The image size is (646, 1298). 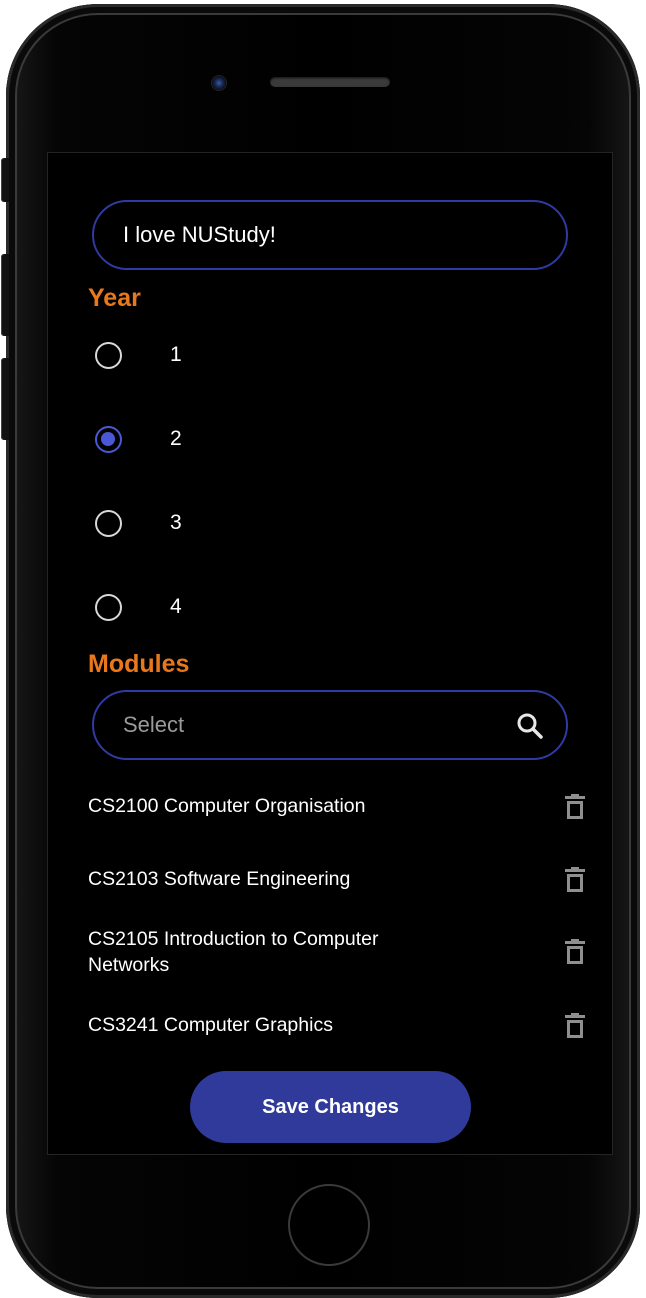 What do you see at coordinates (176, 438) in the screenshot?
I see `radio-label: 2` at bounding box center [176, 438].